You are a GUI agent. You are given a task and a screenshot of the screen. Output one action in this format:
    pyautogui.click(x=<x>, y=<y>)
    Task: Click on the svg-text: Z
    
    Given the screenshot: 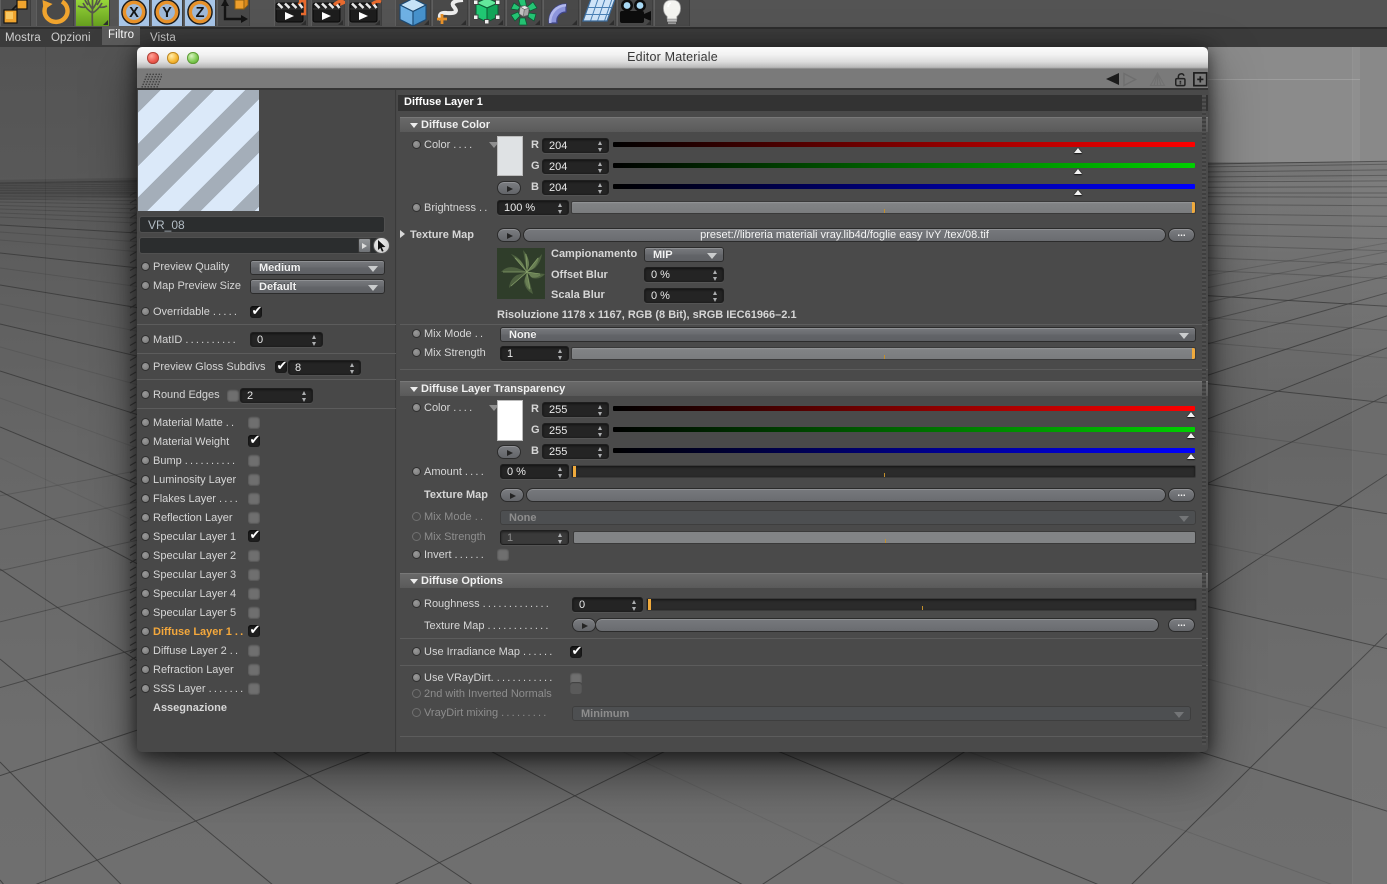 What is the action you would take?
    pyautogui.click(x=200, y=13)
    